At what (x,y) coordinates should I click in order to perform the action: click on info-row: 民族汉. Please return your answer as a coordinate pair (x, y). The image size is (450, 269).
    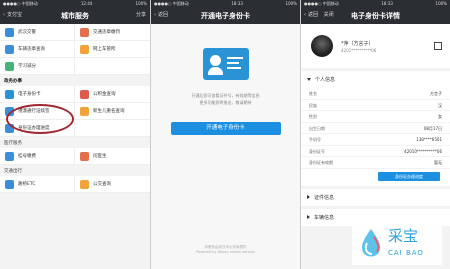
    Looking at the image, I should click on (375, 105).